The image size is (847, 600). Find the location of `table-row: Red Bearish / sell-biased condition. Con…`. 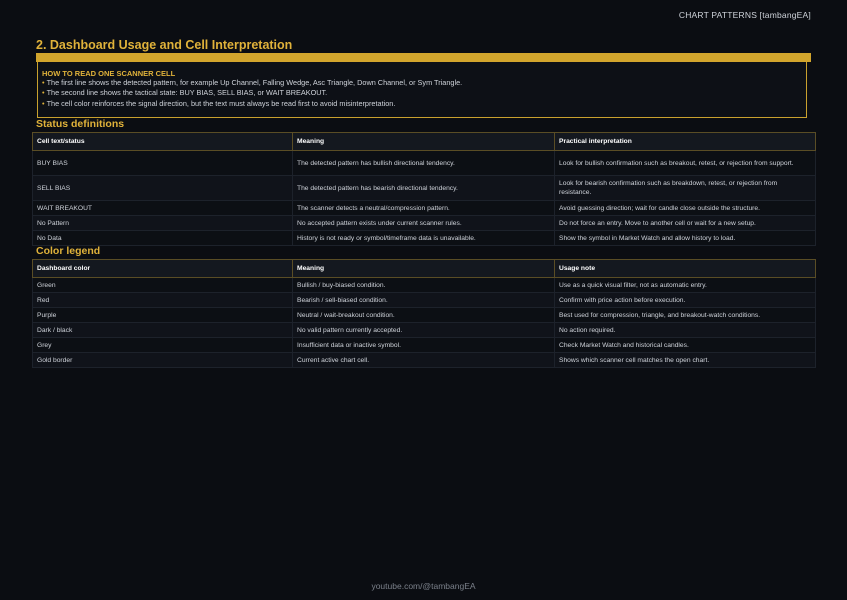

table-row: Red Bearish / sell-biased condition. Con… is located at coordinates (424, 300).